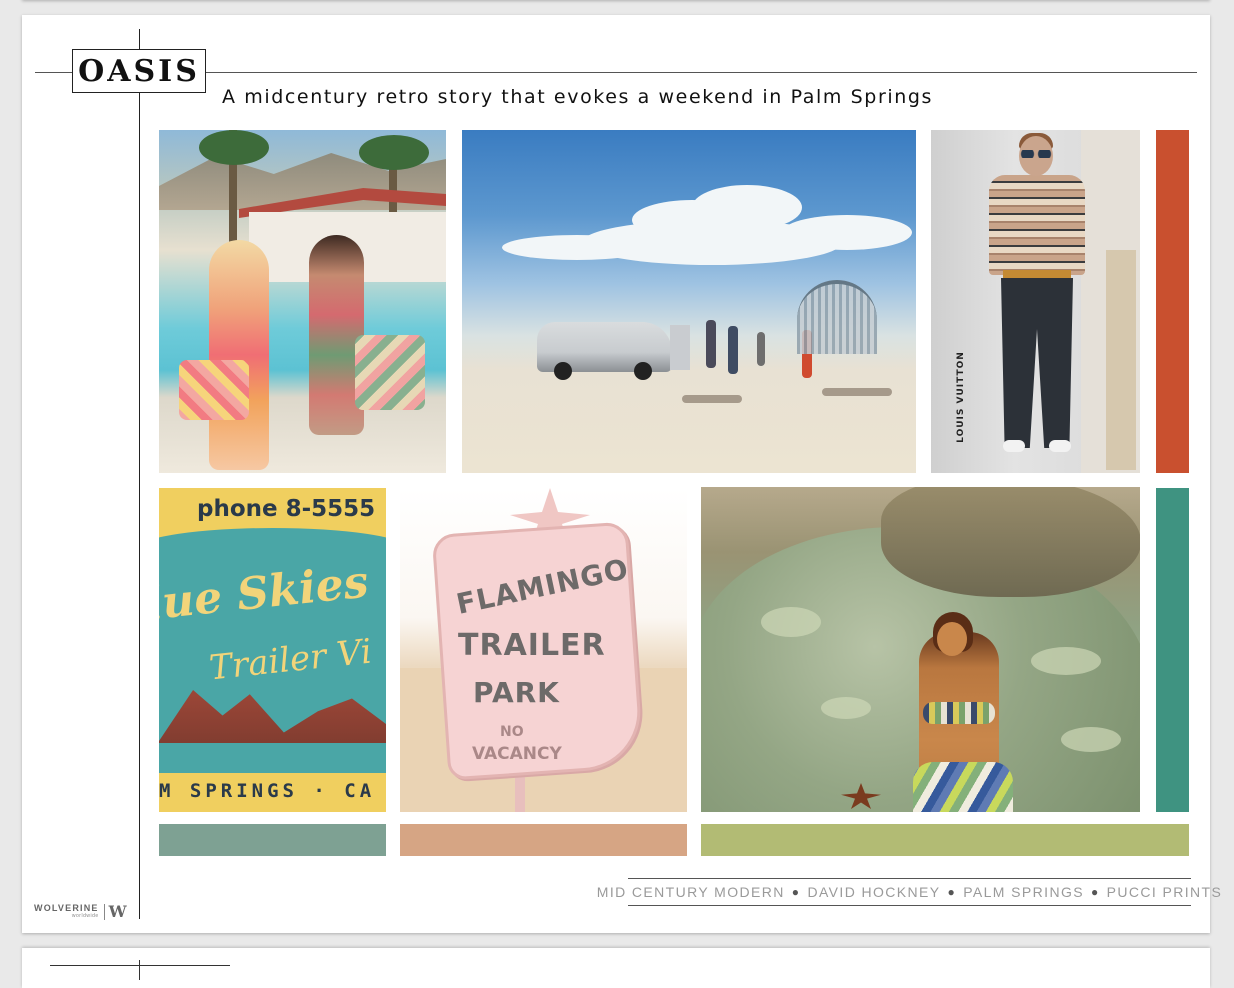  I want to click on flamingo-sign-photo: FLAMINGO TRAILER PARK NO VACANCY, so click(543, 650).